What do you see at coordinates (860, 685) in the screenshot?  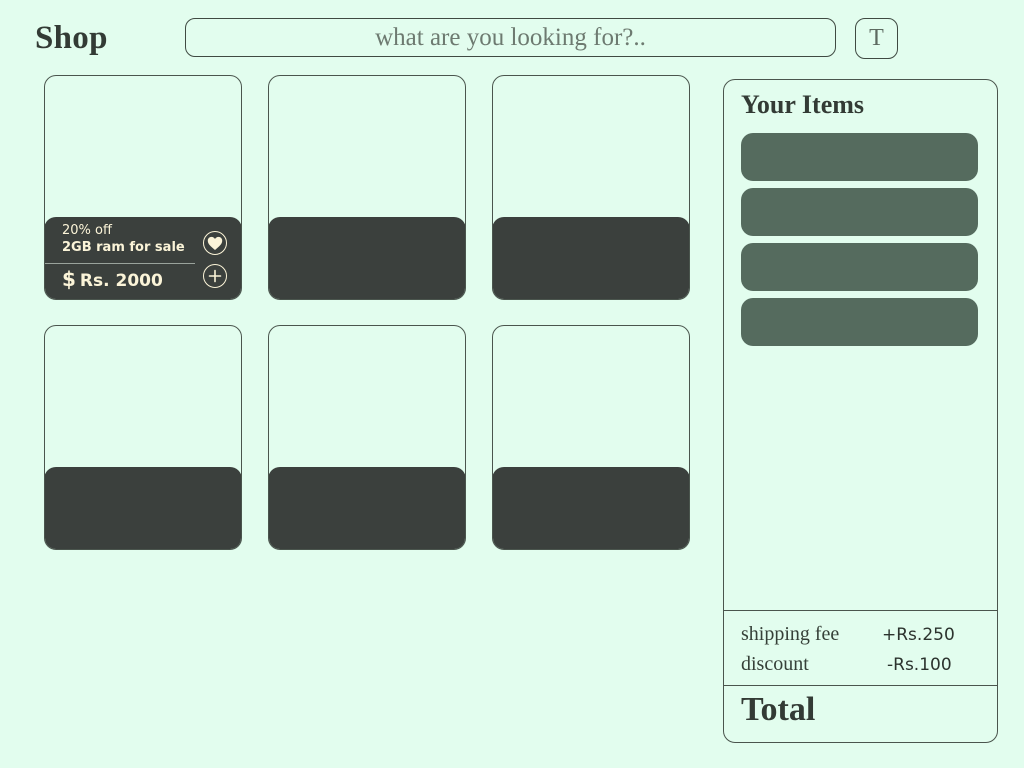 I see `total-divider` at bounding box center [860, 685].